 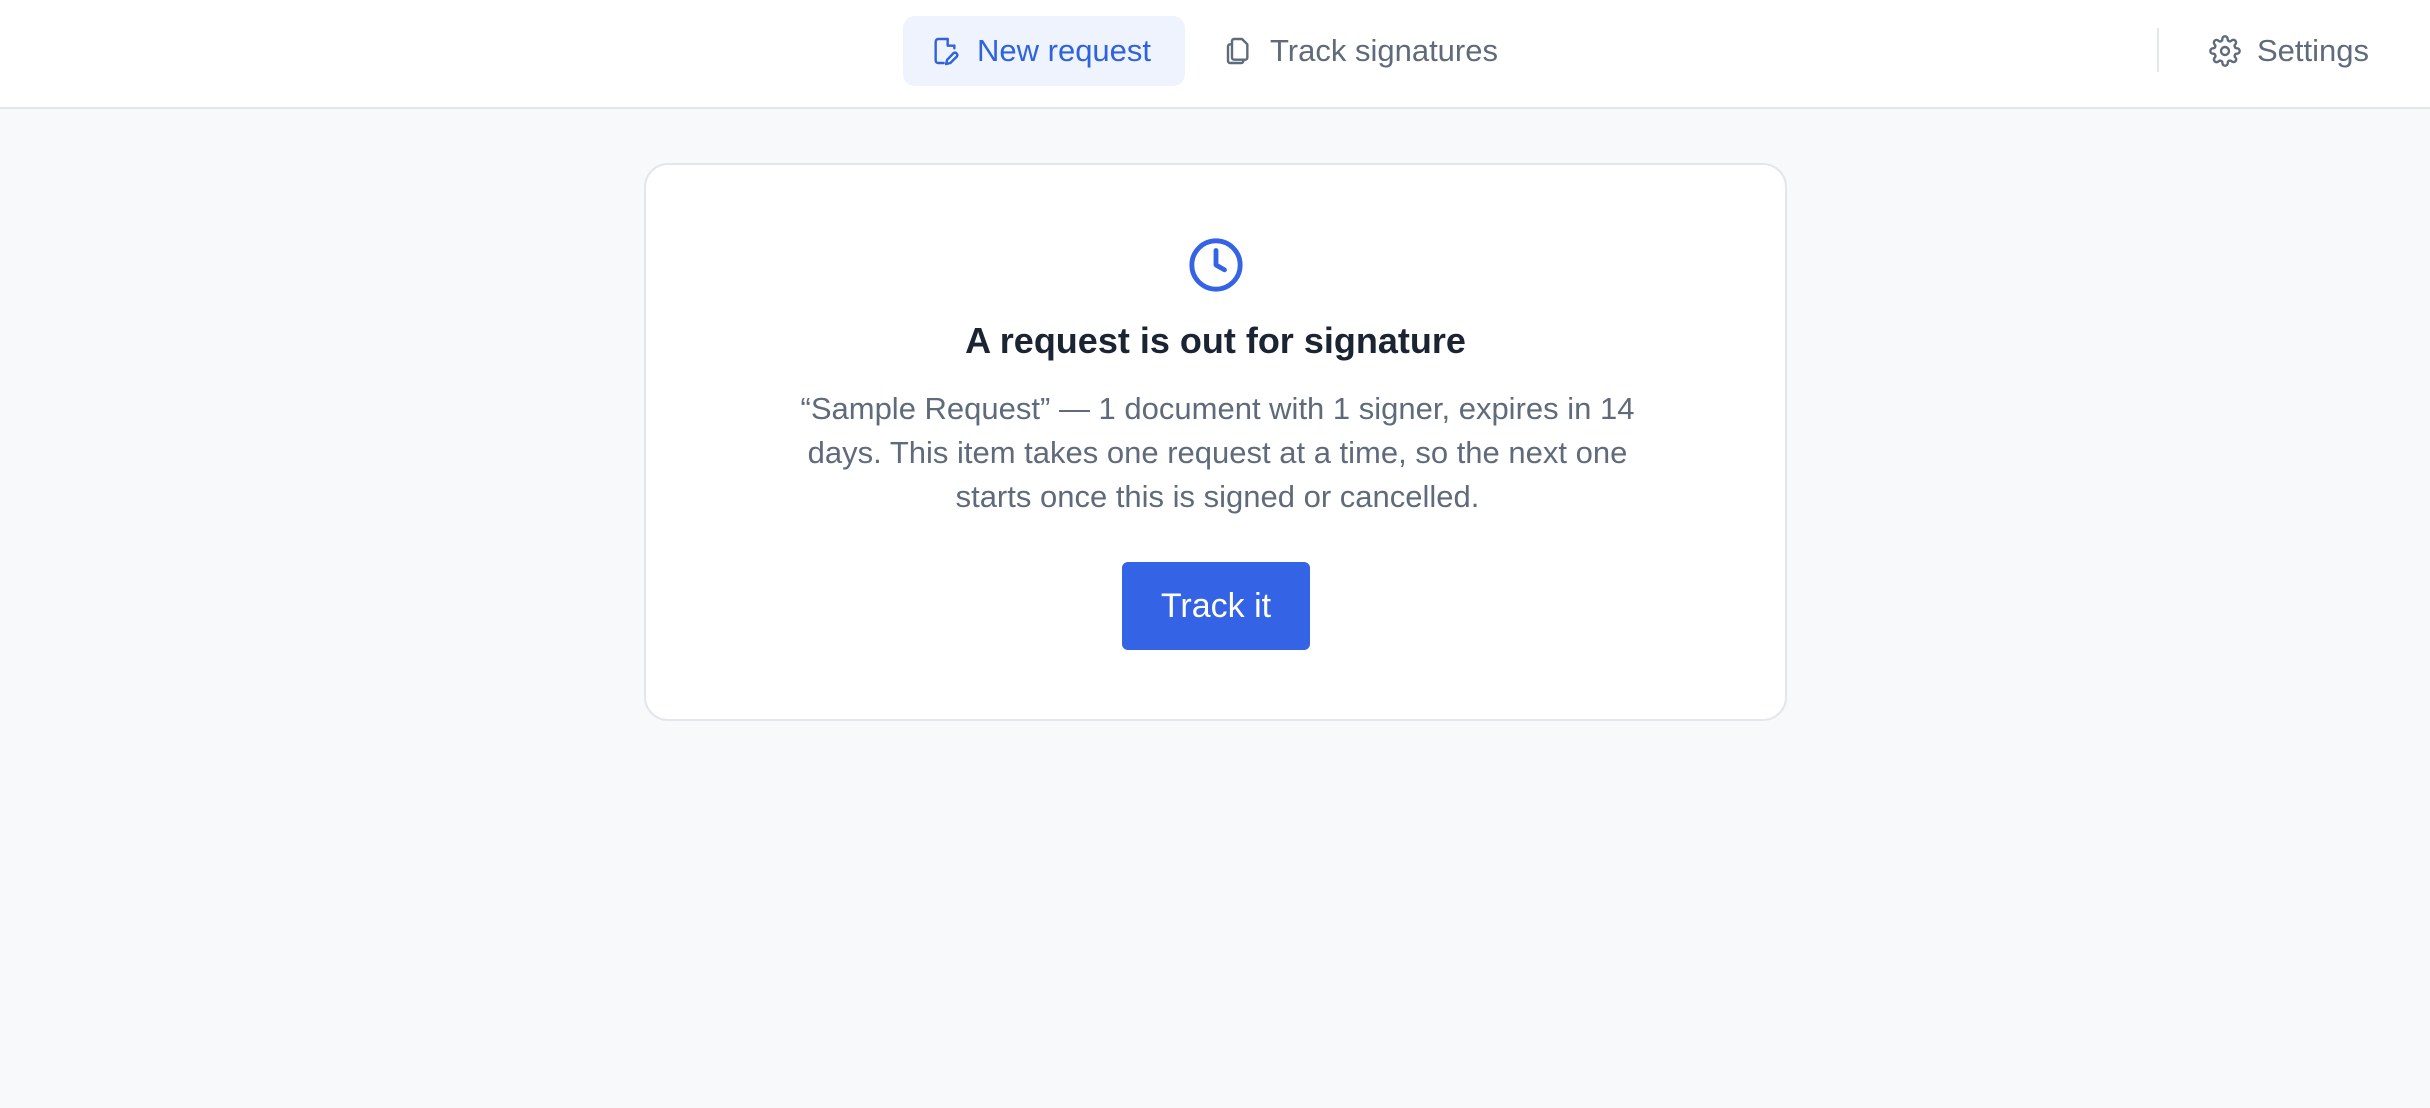 I want to click on settings-button: Settings, so click(x=2300, y=51).